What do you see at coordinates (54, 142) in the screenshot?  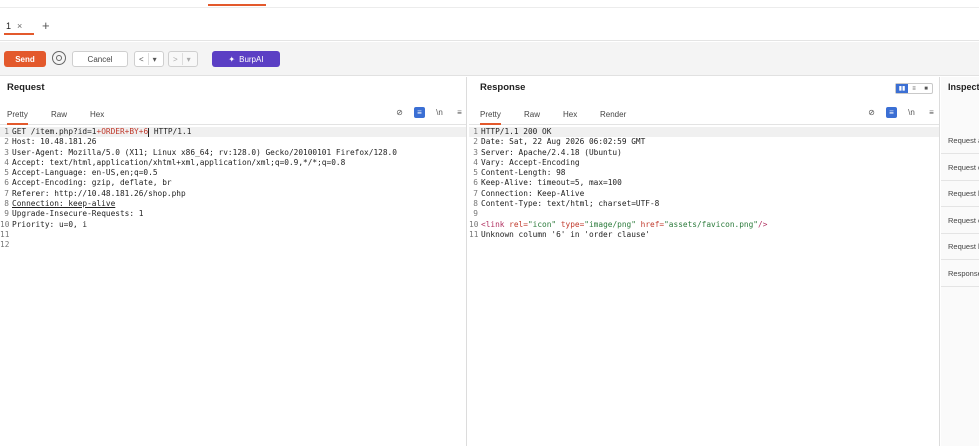 I see `line-text: Host: 10.48.181.26` at bounding box center [54, 142].